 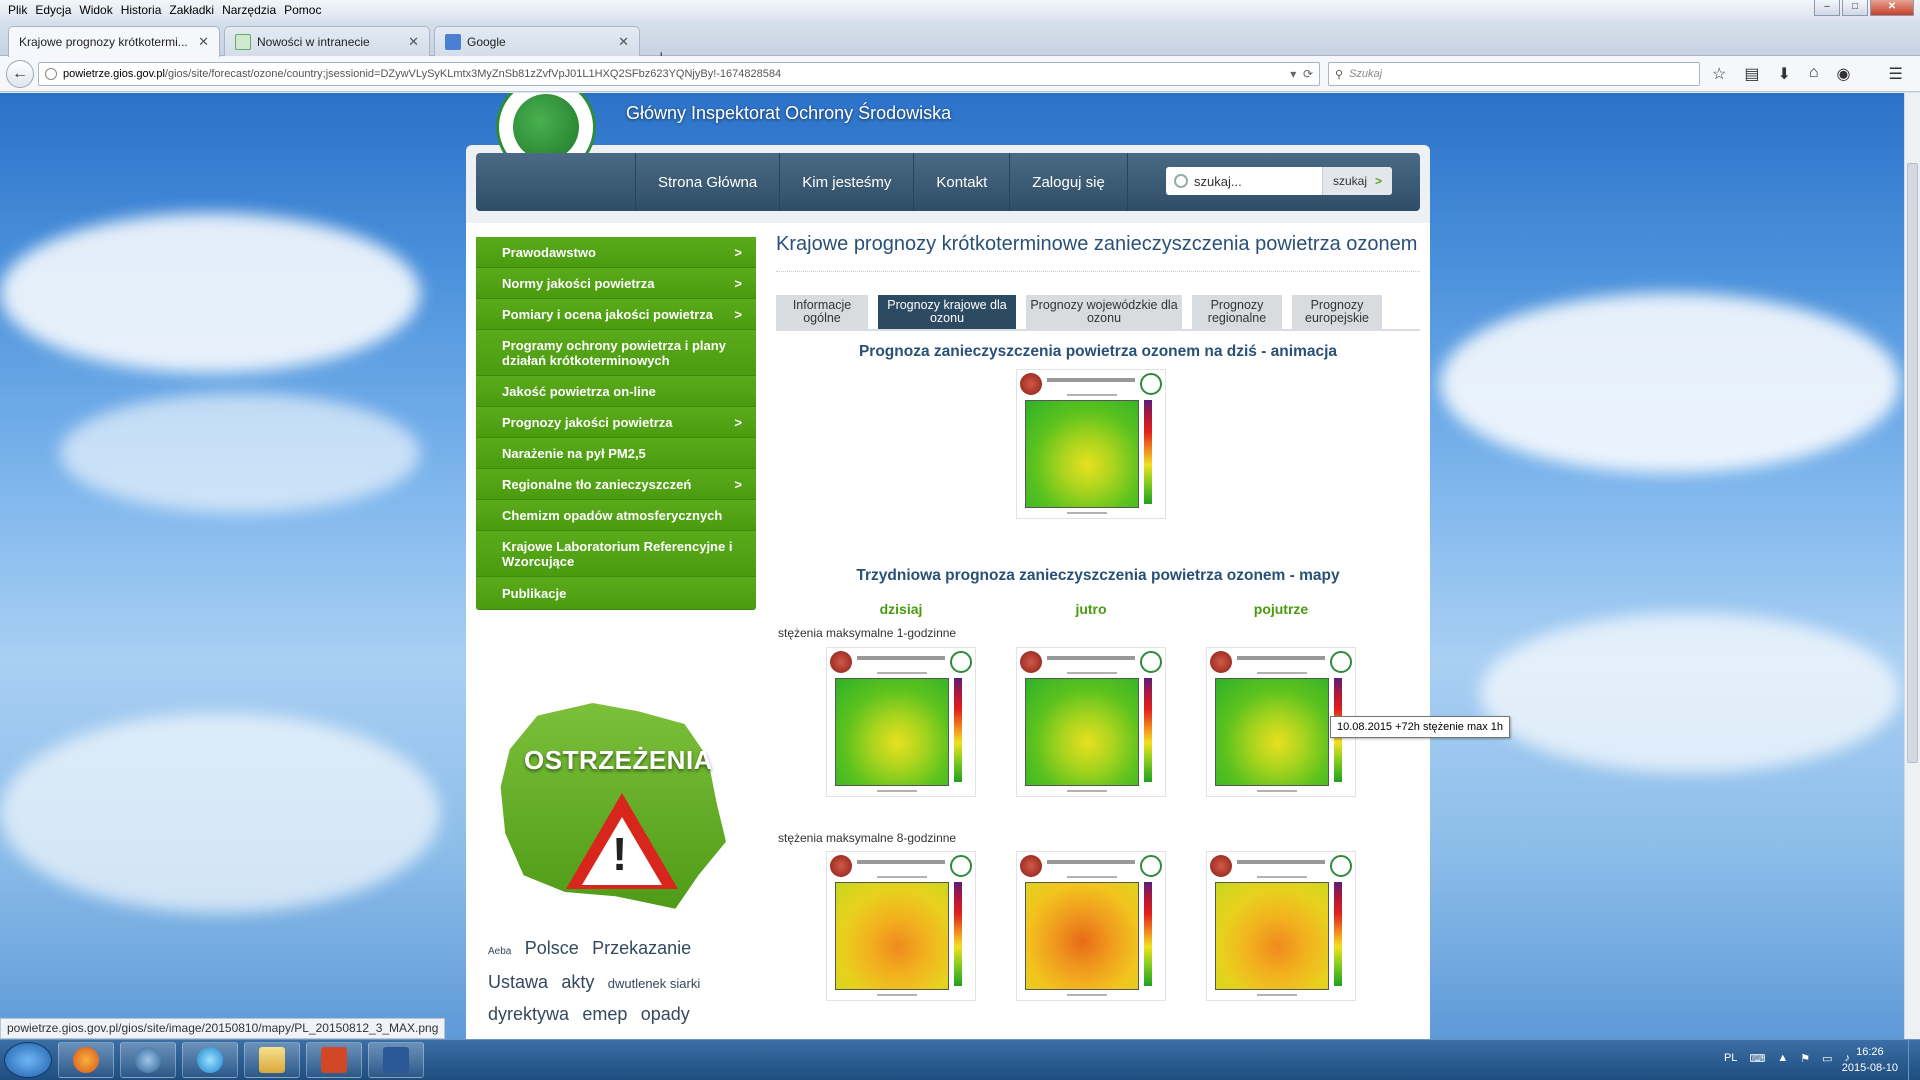 What do you see at coordinates (962, 182) in the screenshot?
I see `nav-contact: Kontakt` at bounding box center [962, 182].